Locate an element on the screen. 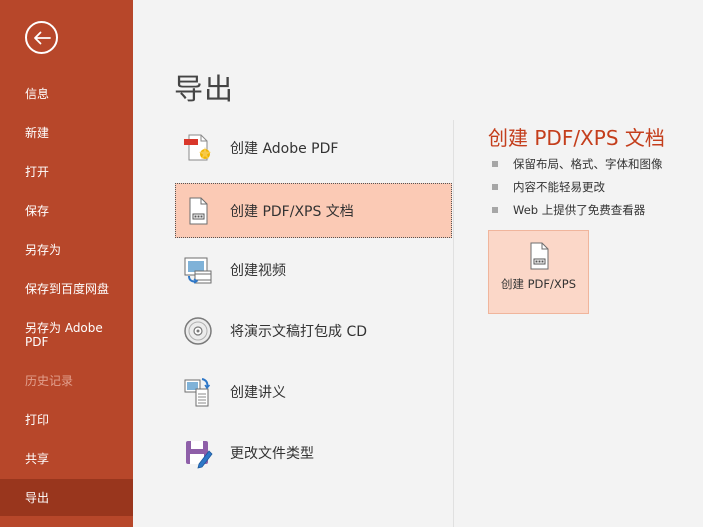 The width and height of the screenshot is (703, 527). option-label: 创建 PDF/XPS 文档 is located at coordinates (292, 211).